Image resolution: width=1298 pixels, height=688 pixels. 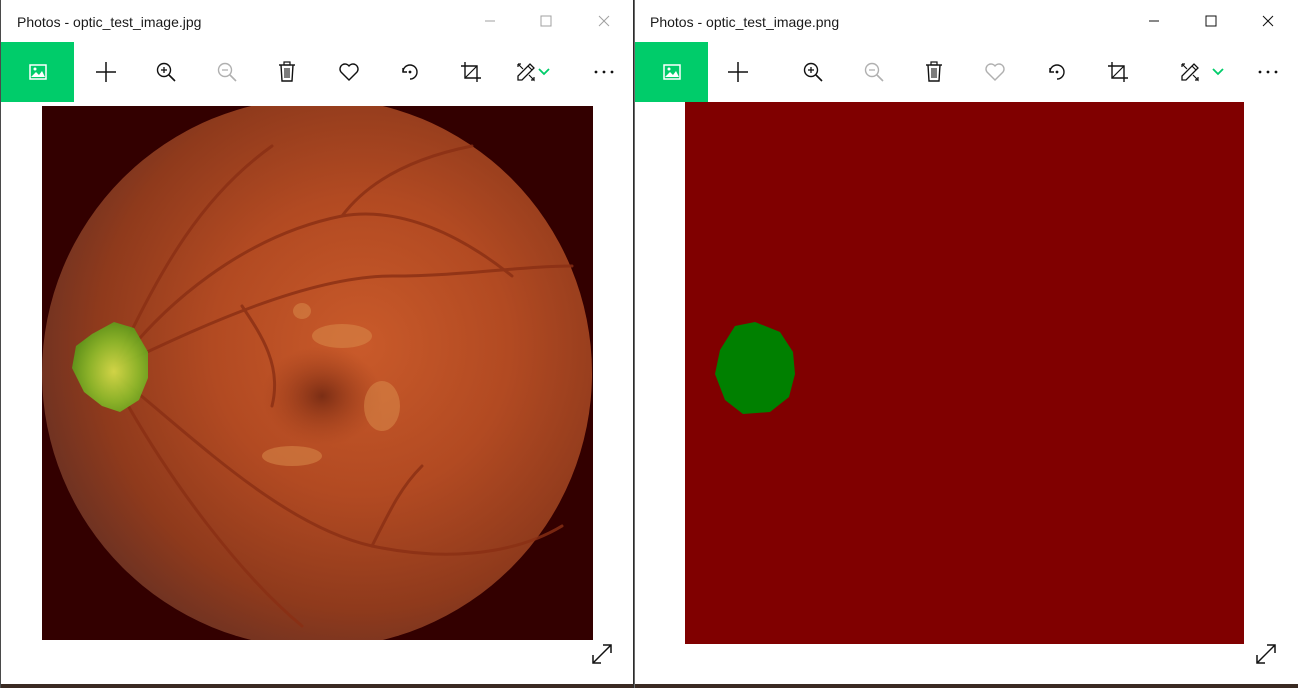 What do you see at coordinates (966, 21) in the screenshot?
I see `title-bar: Photos - optic_test_image.png` at bounding box center [966, 21].